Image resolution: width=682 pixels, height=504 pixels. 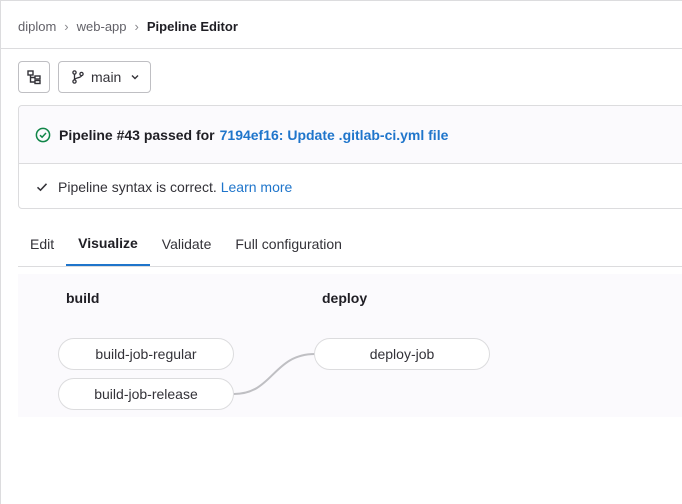 I want to click on learn-more-link: Learn more, so click(x=257, y=187).